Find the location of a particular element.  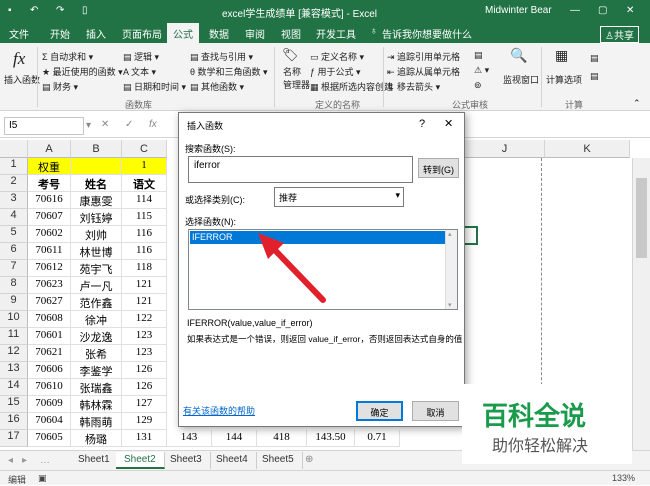

watermark-title: 百科全说 is located at coordinates (534, 416).